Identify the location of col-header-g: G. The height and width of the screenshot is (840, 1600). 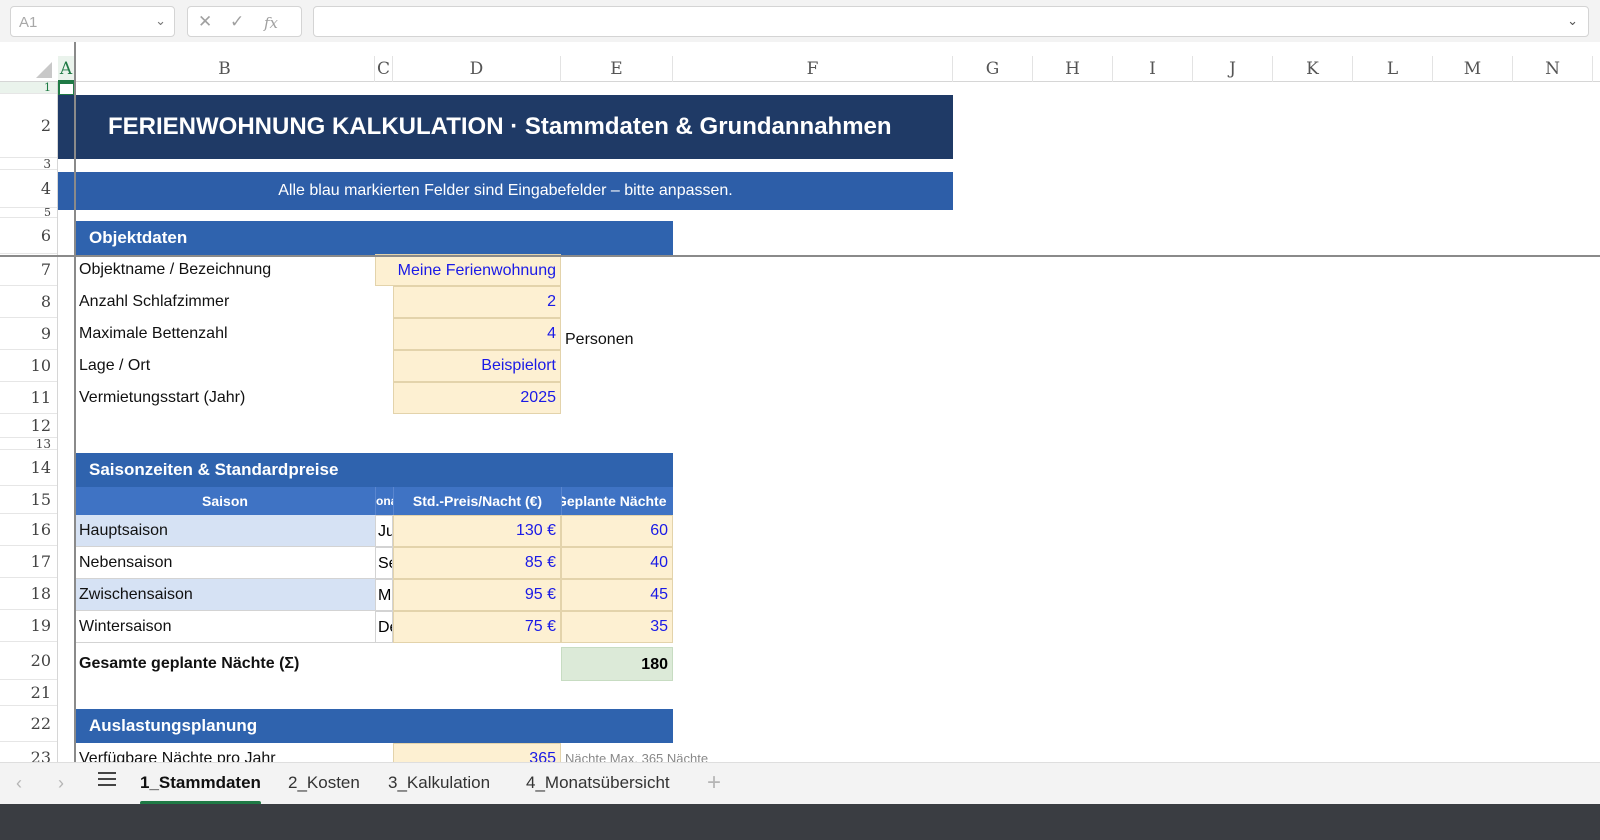
(993, 69).